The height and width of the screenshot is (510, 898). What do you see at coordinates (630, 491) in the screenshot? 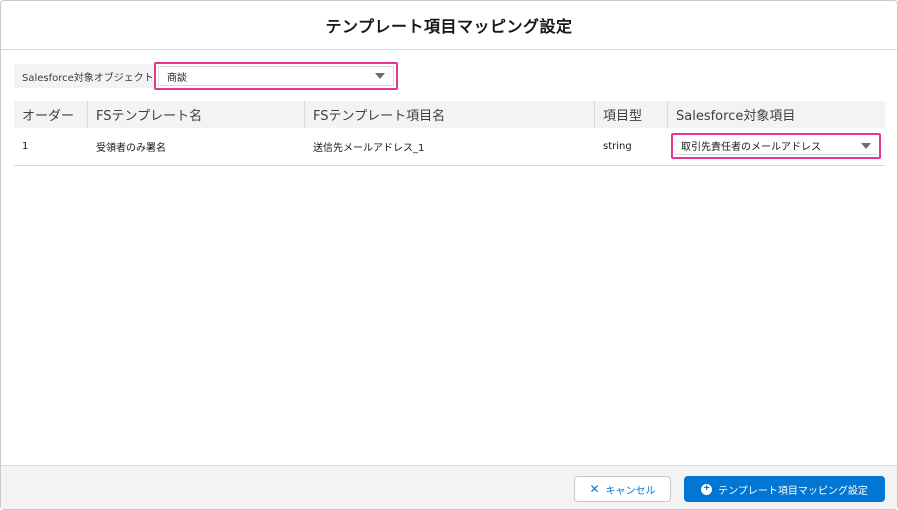
I see `cancel-button-label: キャンセル` at bounding box center [630, 491].